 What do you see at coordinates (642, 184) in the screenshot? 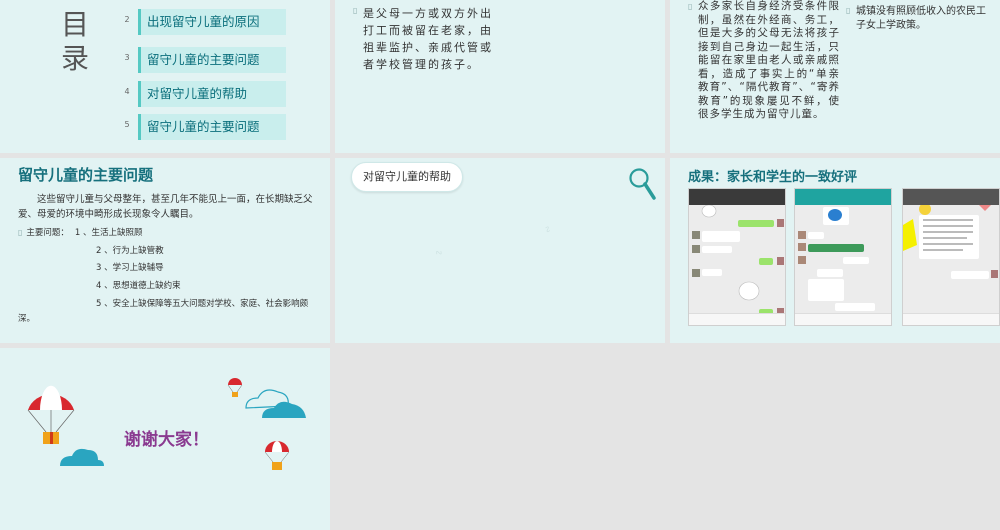
I see `magnifier-icon` at bounding box center [642, 184].